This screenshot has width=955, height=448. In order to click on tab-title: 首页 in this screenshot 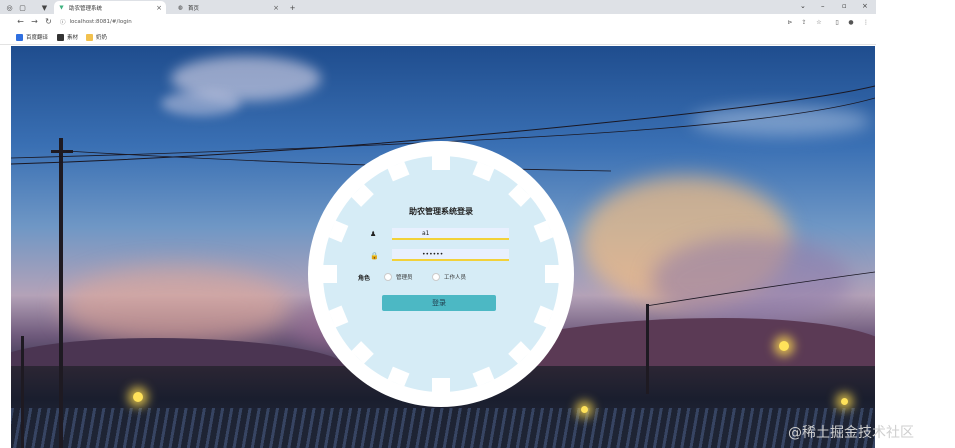, I will do `click(194, 8)`.